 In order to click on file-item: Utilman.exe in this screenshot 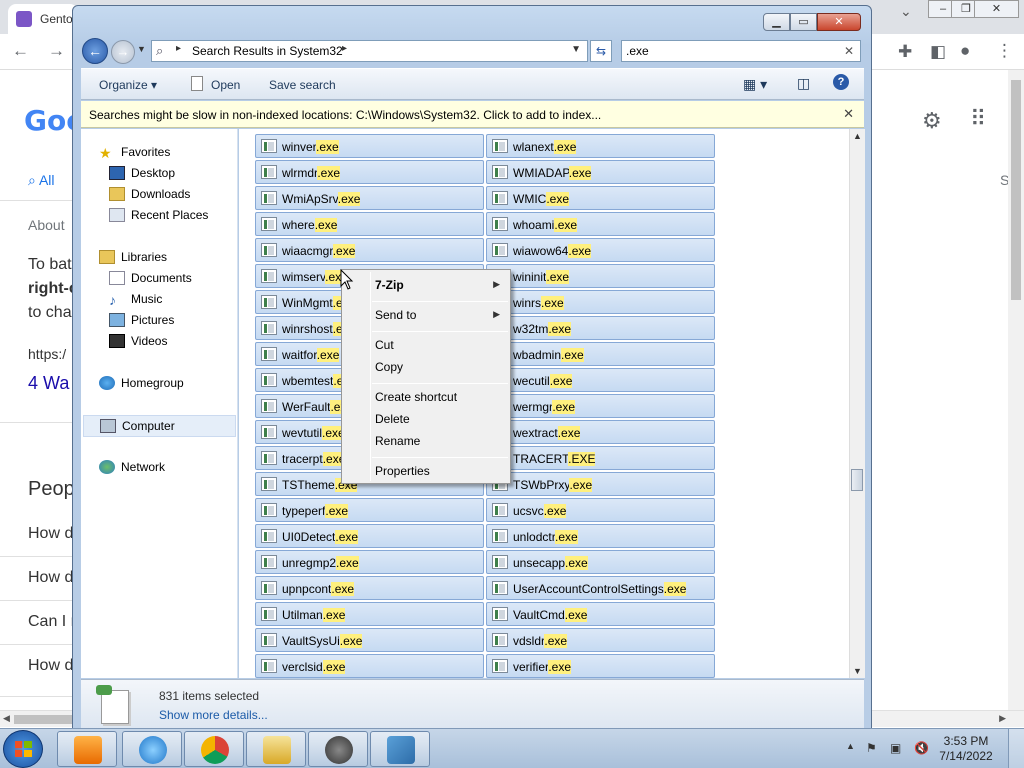, I will do `click(369, 614)`.